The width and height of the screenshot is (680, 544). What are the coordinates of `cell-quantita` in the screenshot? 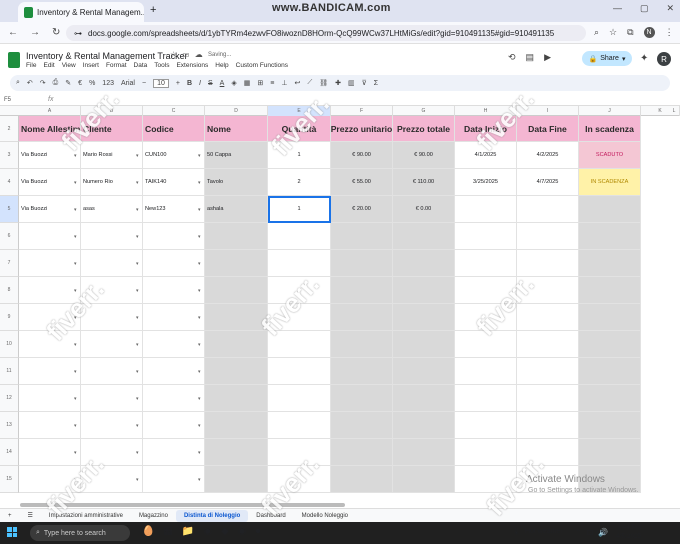 It's located at (299, 290).